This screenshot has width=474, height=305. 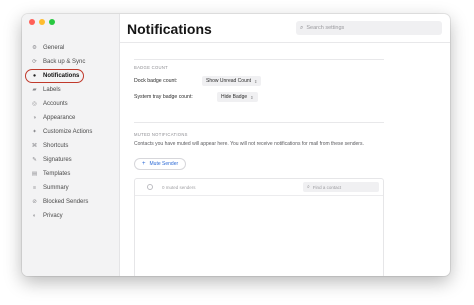 What do you see at coordinates (71, 188) in the screenshot?
I see `sidebar-item-summary: ≡ Summary` at bounding box center [71, 188].